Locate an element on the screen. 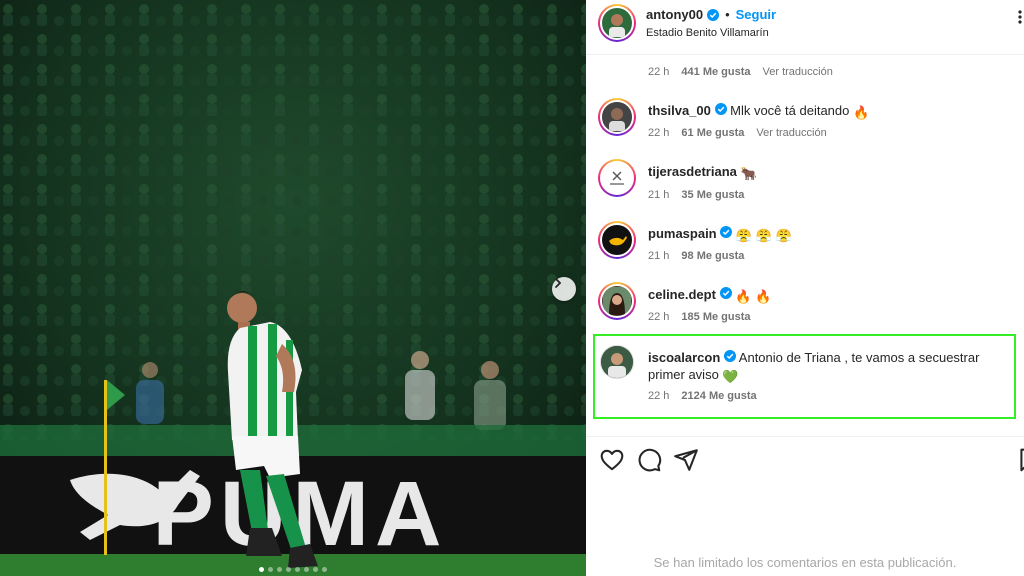  steam-face-emoji: 😤 😤 😤 is located at coordinates (763, 235).